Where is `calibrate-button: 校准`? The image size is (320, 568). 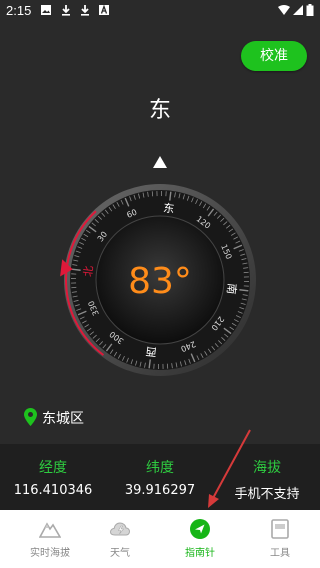 calibrate-button: 校准 is located at coordinates (274, 56).